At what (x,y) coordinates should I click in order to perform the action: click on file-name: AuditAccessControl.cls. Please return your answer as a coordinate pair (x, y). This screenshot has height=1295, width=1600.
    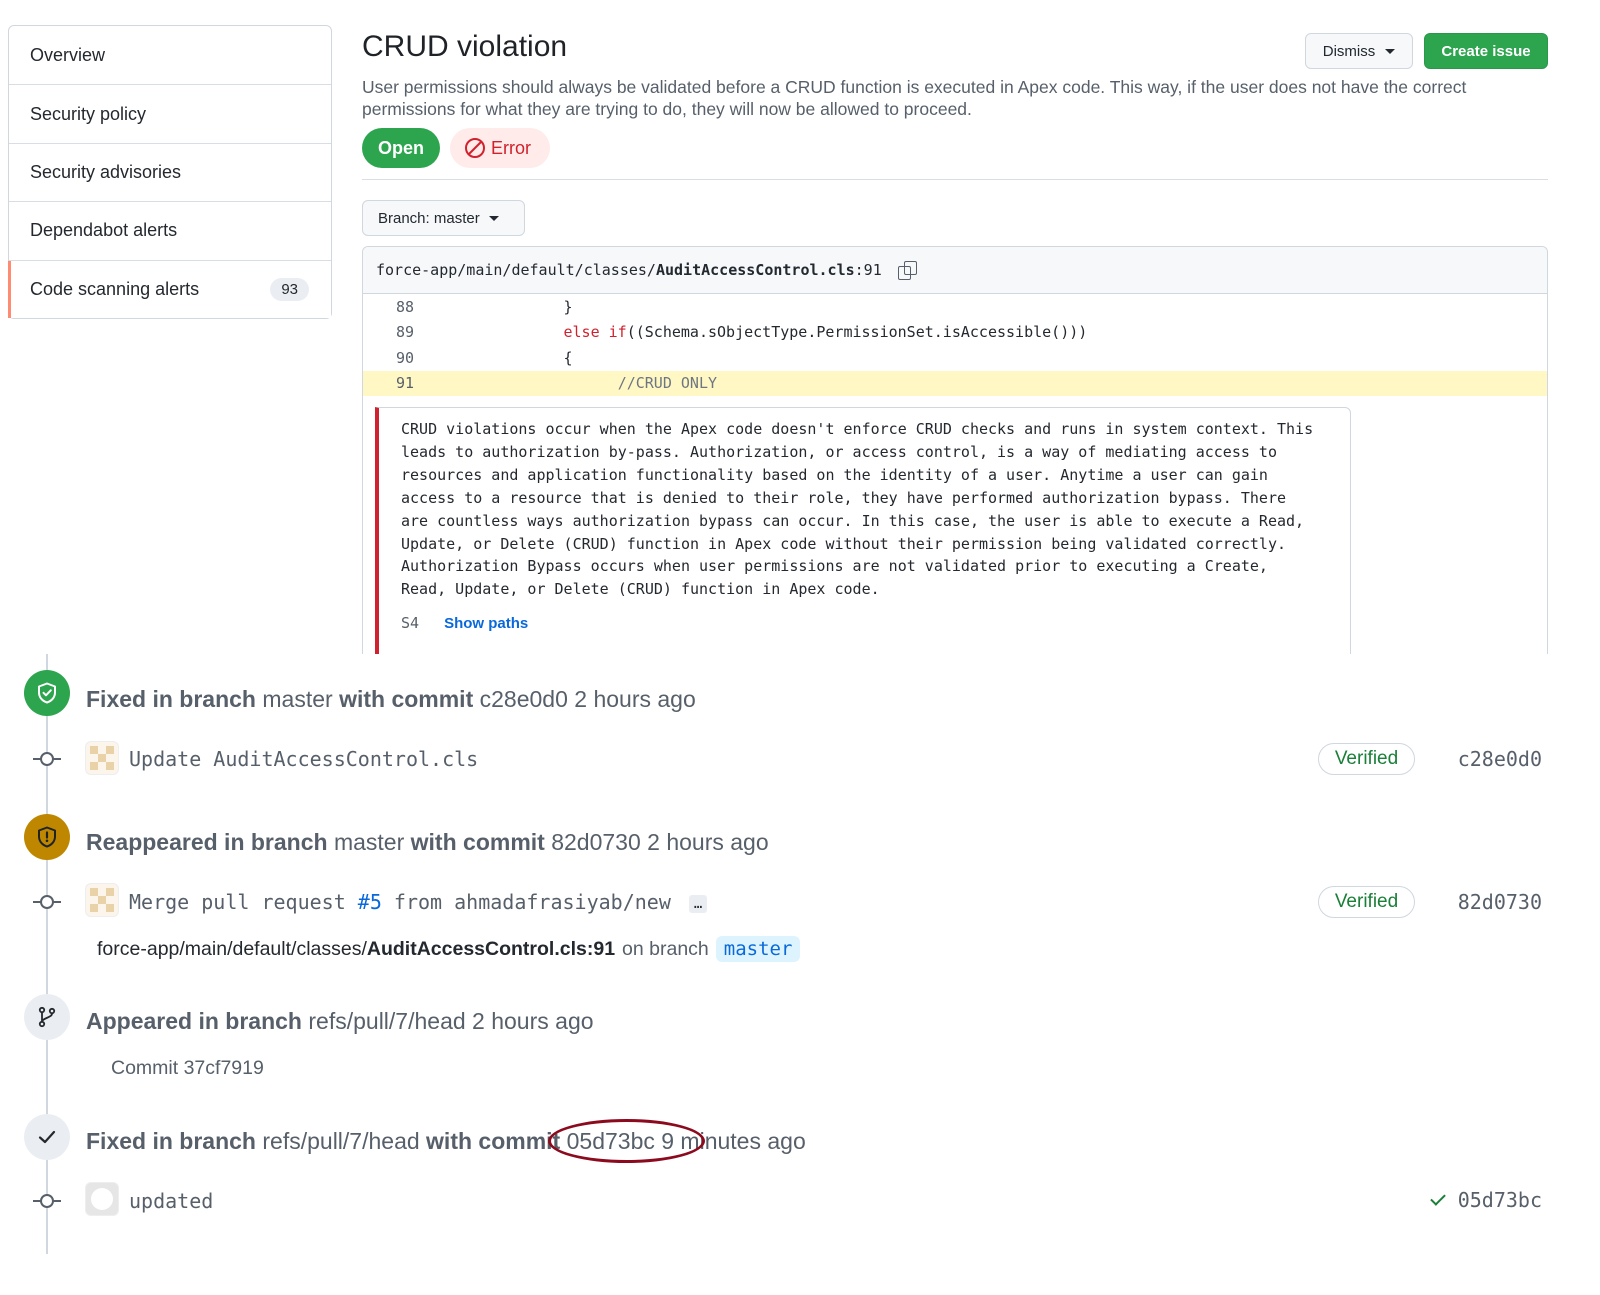
    Looking at the image, I should click on (755, 270).